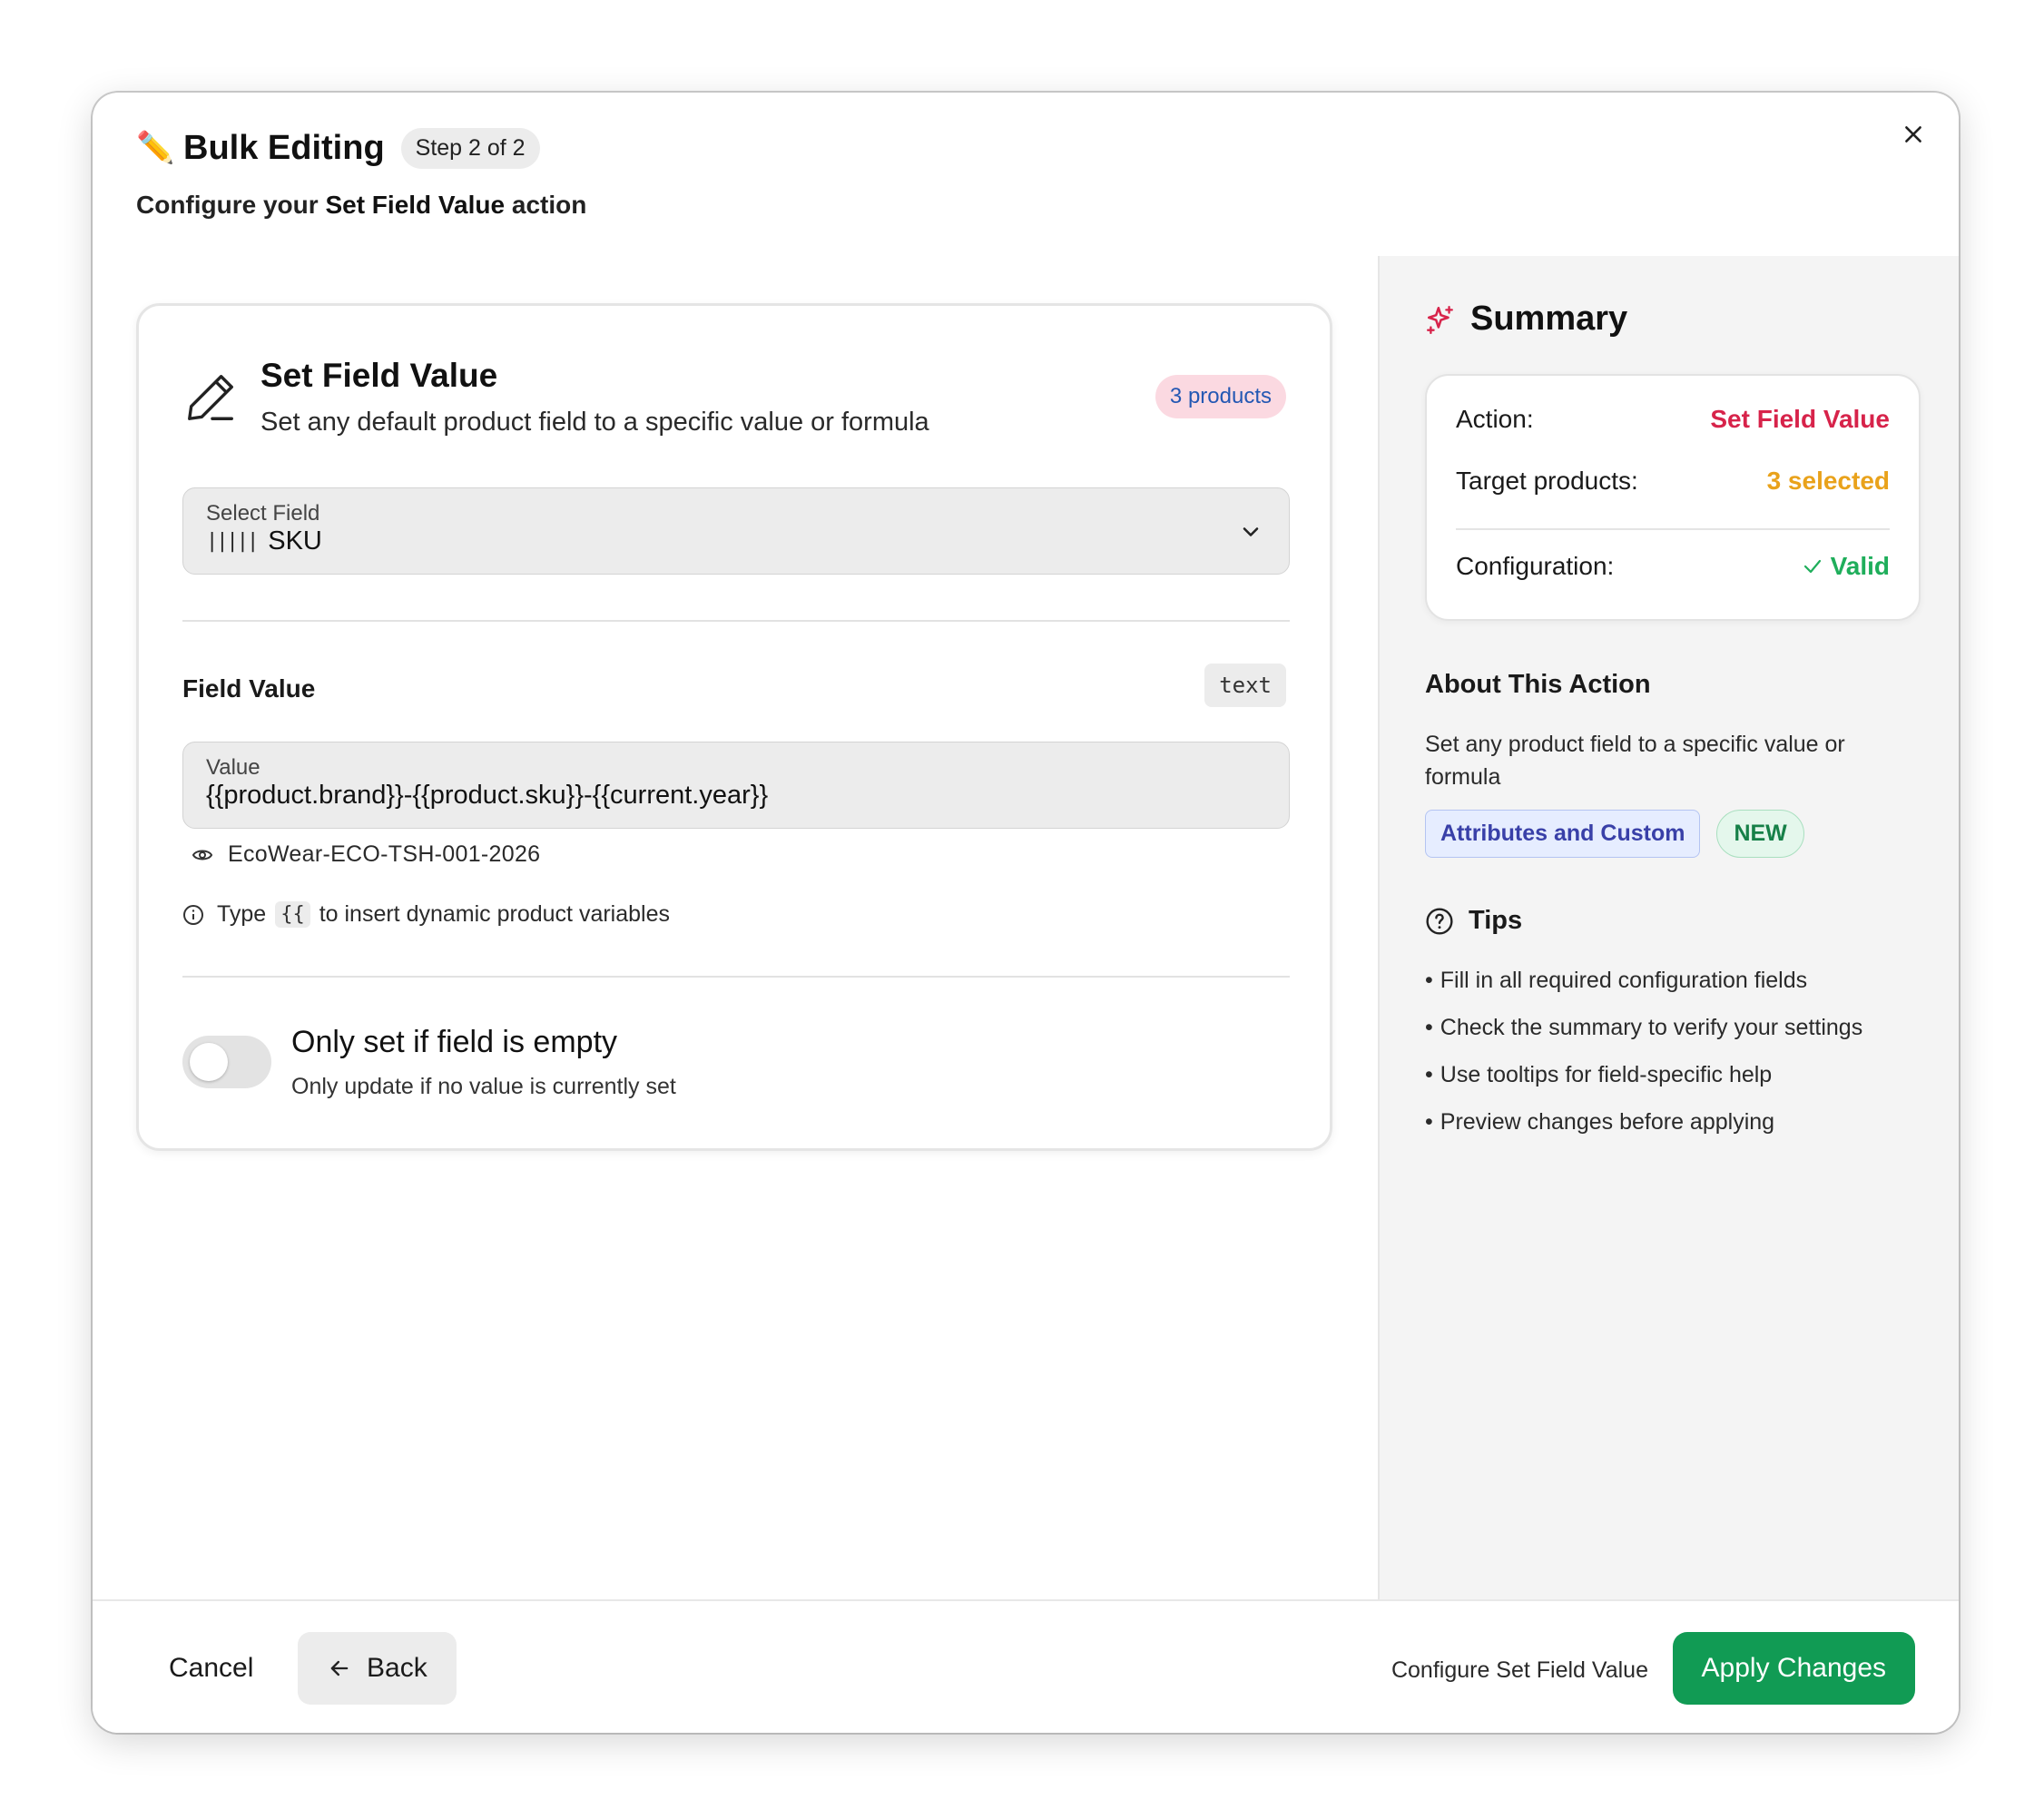 The width and height of the screenshot is (2044, 1819). I want to click on sparkle-icon, so click(1440, 319).